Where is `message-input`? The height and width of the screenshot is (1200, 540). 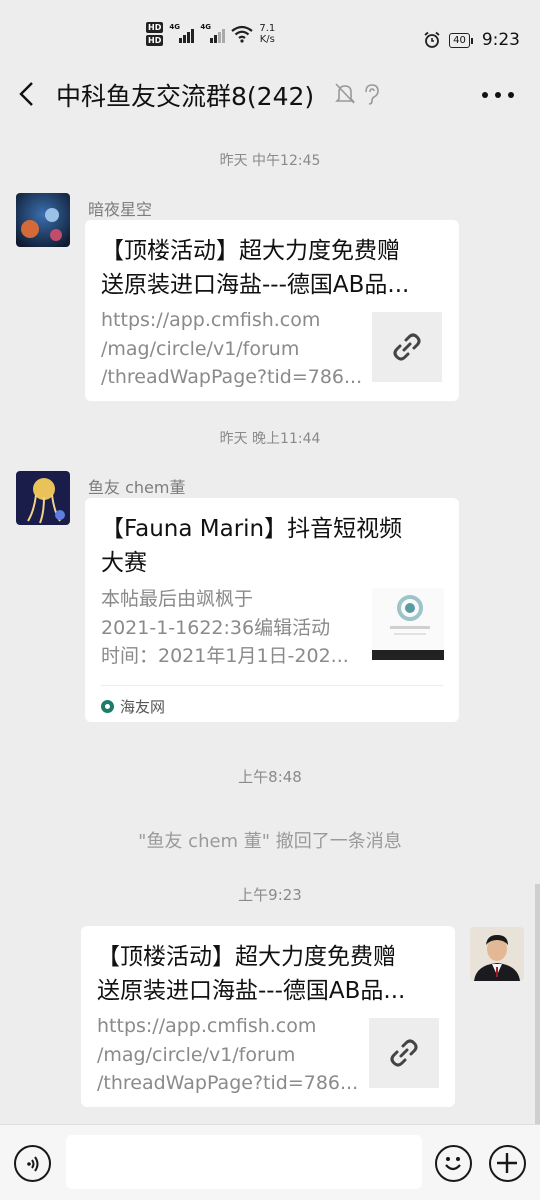
message-input is located at coordinates (244, 1162).